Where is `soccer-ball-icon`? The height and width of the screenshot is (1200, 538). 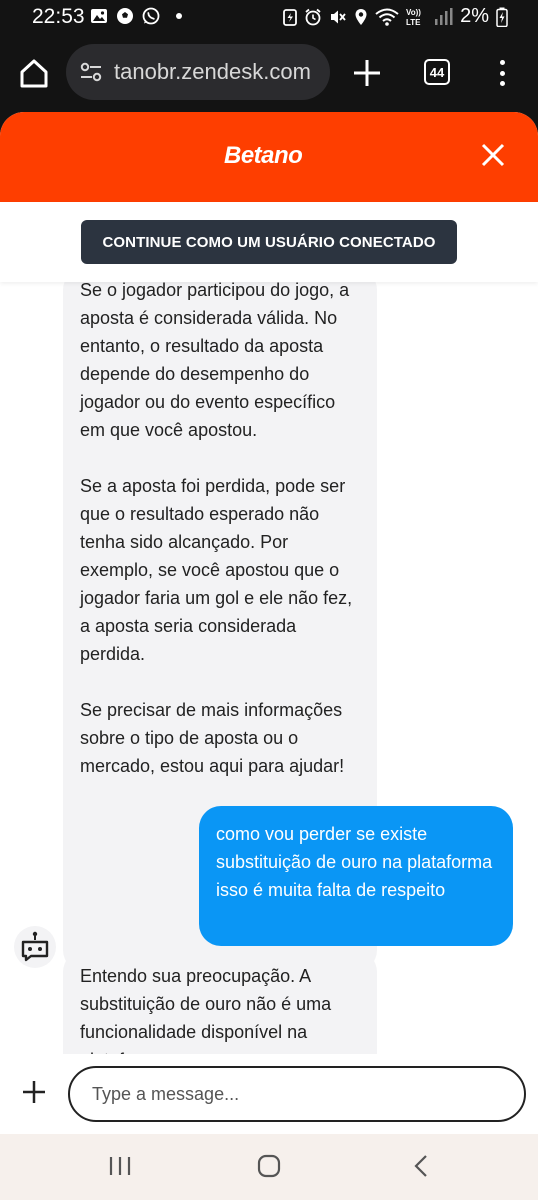 soccer-ball-icon is located at coordinates (125, 16).